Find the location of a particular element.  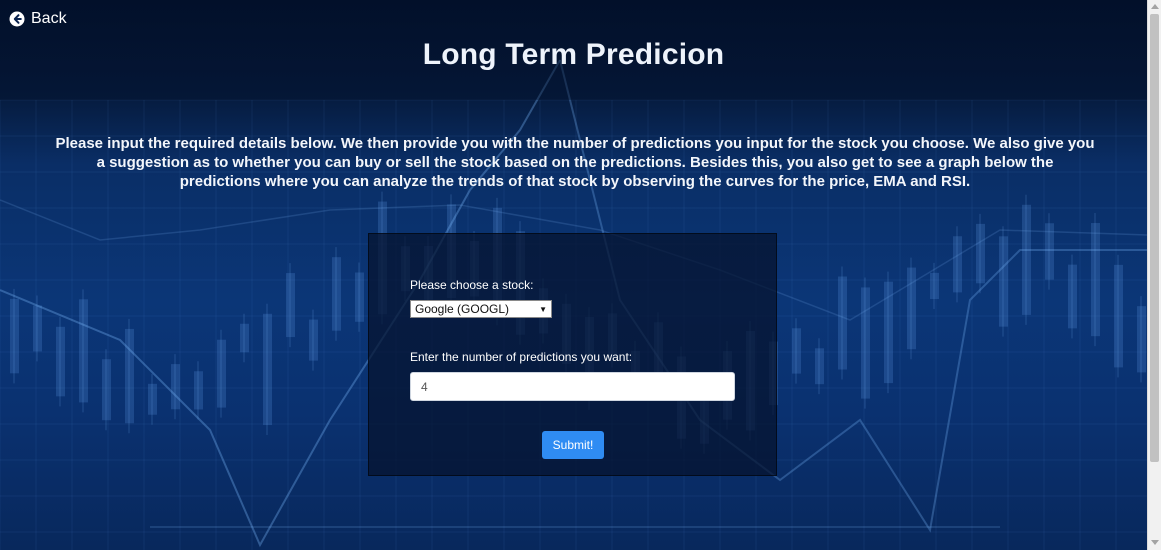

predictions-input-value: 4 is located at coordinates (424, 386).